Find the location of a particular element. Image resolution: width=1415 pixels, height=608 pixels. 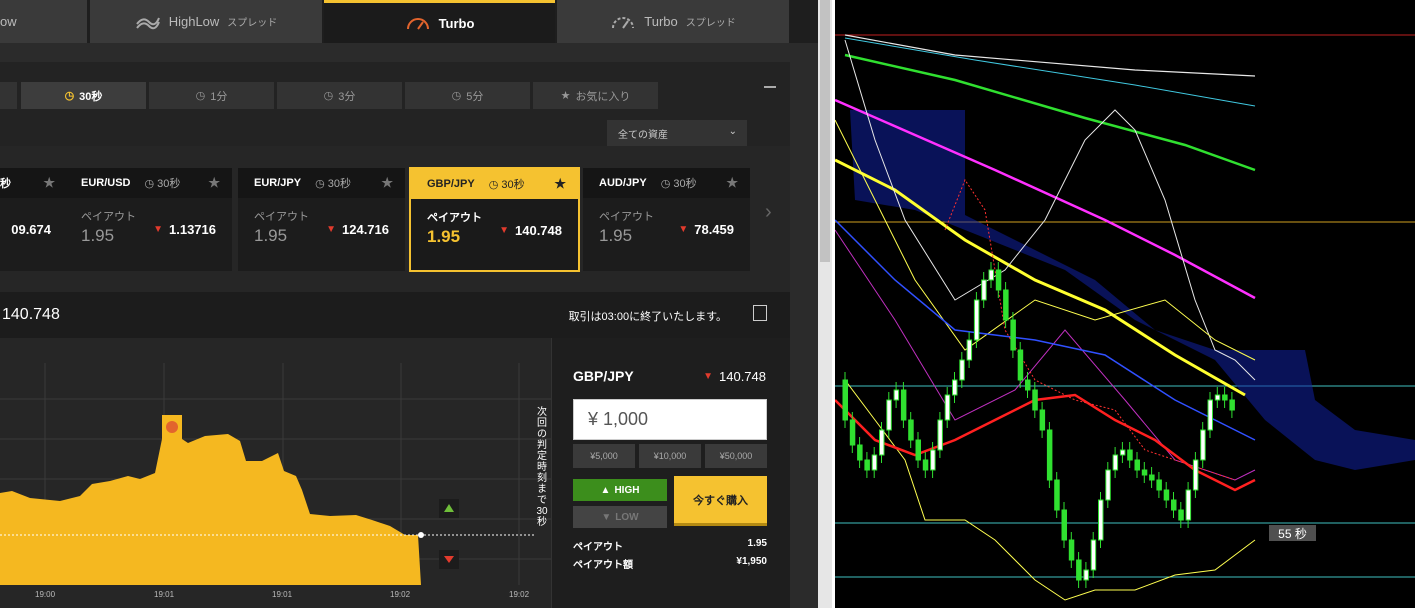

tab-turbo-spread: Turbo スプレッド is located at coordinates (673, 21).